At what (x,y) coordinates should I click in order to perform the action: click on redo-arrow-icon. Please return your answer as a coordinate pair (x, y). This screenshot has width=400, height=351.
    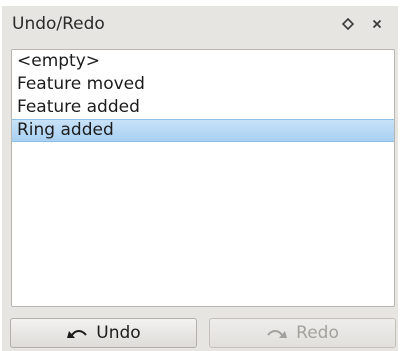
    Looking at the image, I should click on (277, 333).